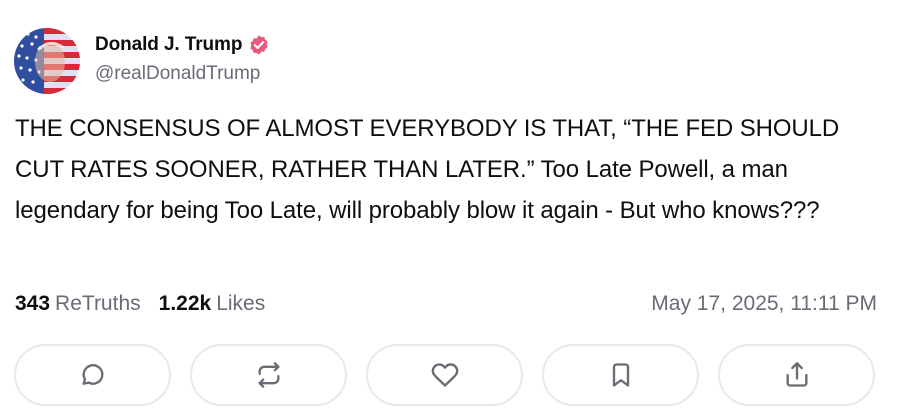 The image size is (898, 420). What do you see at coordinates (98, 303) in the screenshot?
I see `retruths-label: ReTruths` at bounding box center [98, 303].